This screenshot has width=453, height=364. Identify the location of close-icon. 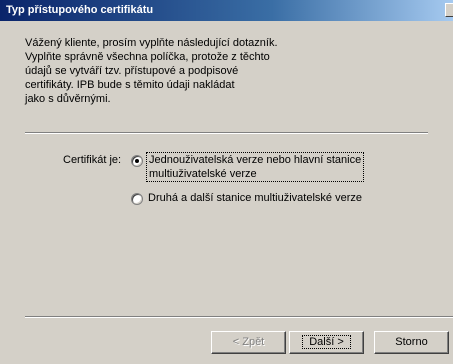
(449, 10).